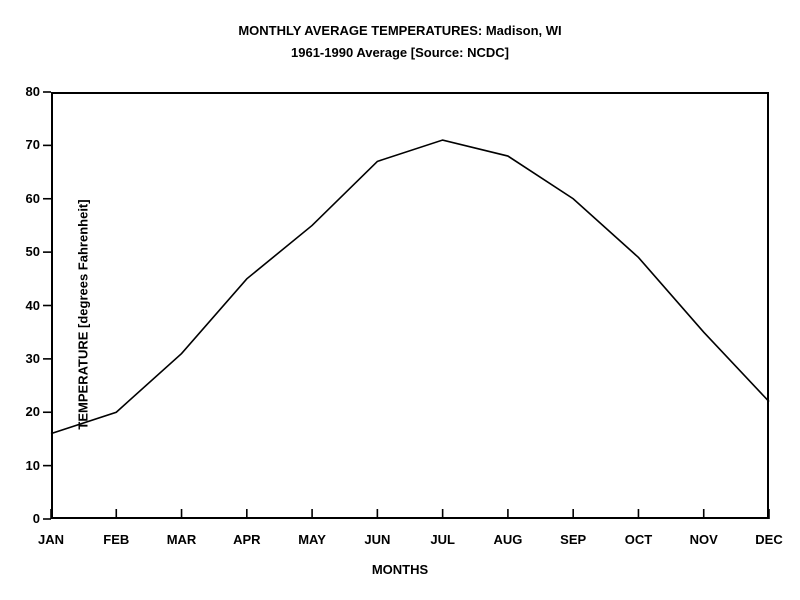 This screenshot has height=600, width=800. Describe the element at coordinates (442, 539) in the screenshot. I see `x-axis-tick-label: JUL` at that location.